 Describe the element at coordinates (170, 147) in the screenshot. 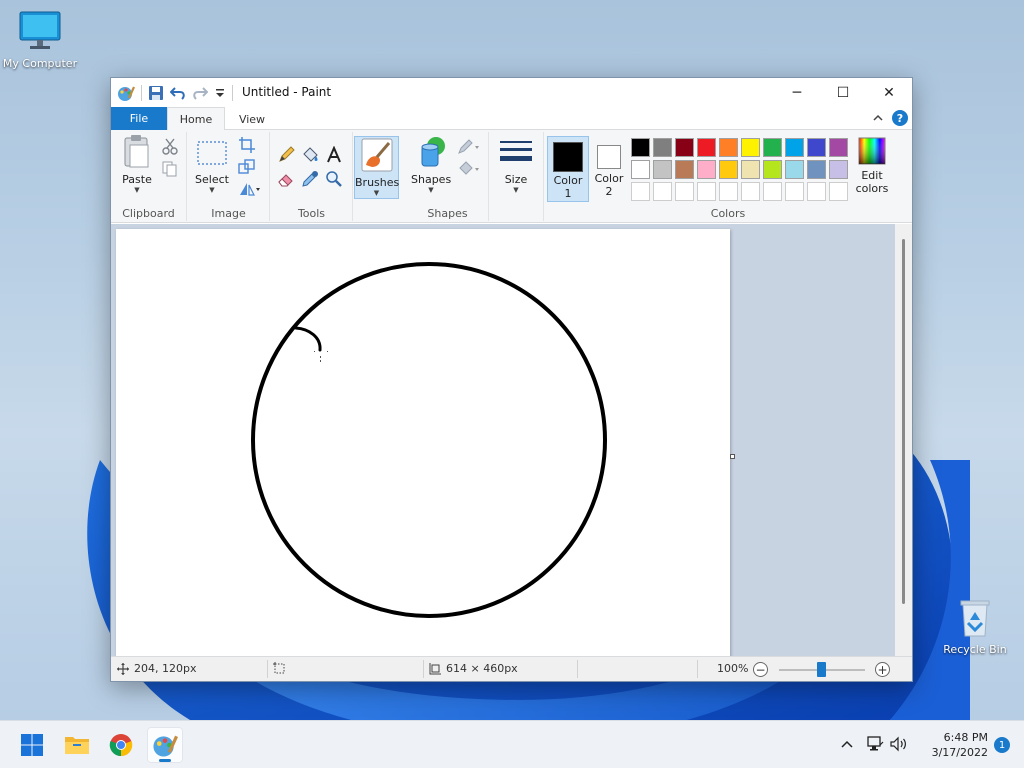

I see `cut-icon` at that location.